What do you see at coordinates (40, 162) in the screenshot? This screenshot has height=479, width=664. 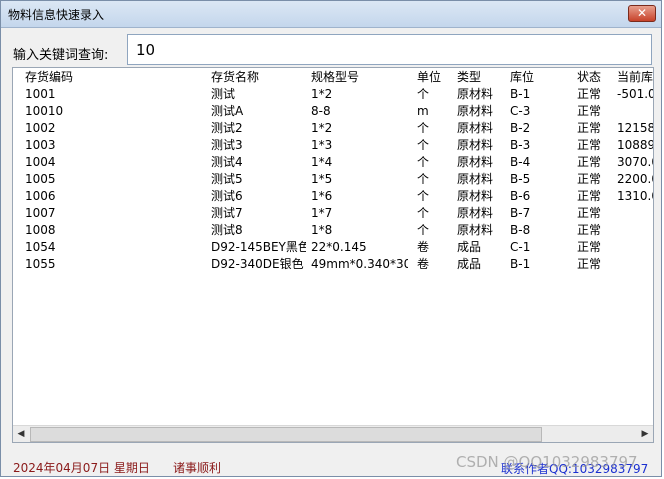 I see `cell-code: 1004` at bounding box center [40, 162].